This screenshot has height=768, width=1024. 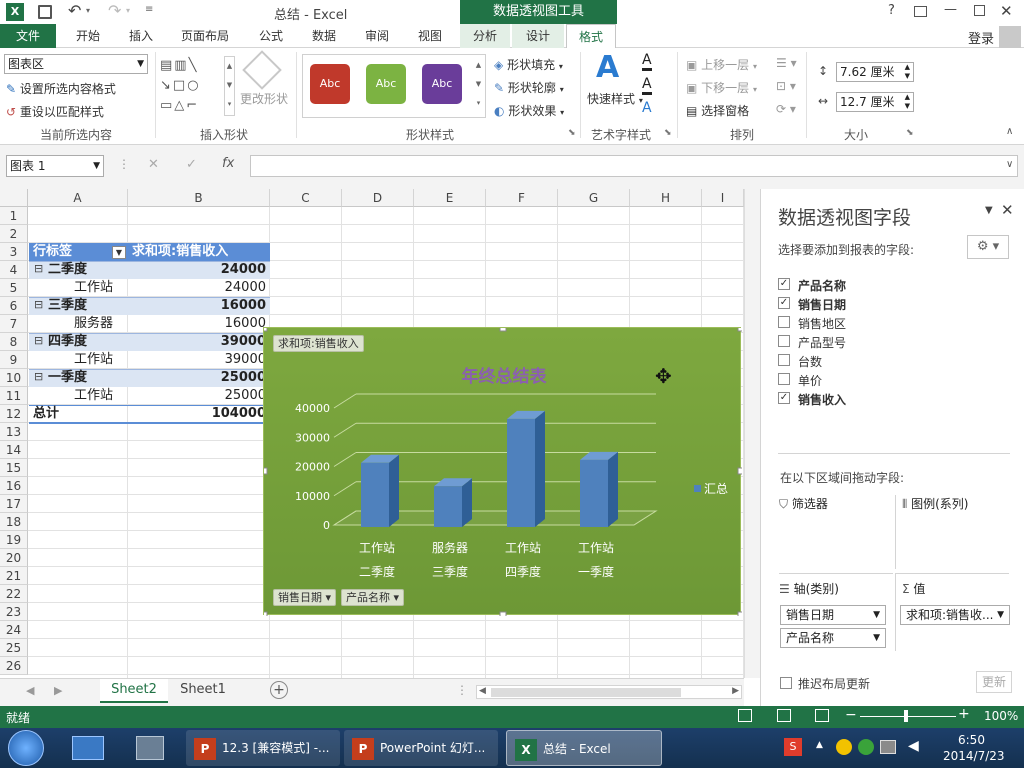 What do you see at coordinates (88, 342) in the screenshot?
I see `pivot-row-label: 四季度` at bounding box center [88, 342].